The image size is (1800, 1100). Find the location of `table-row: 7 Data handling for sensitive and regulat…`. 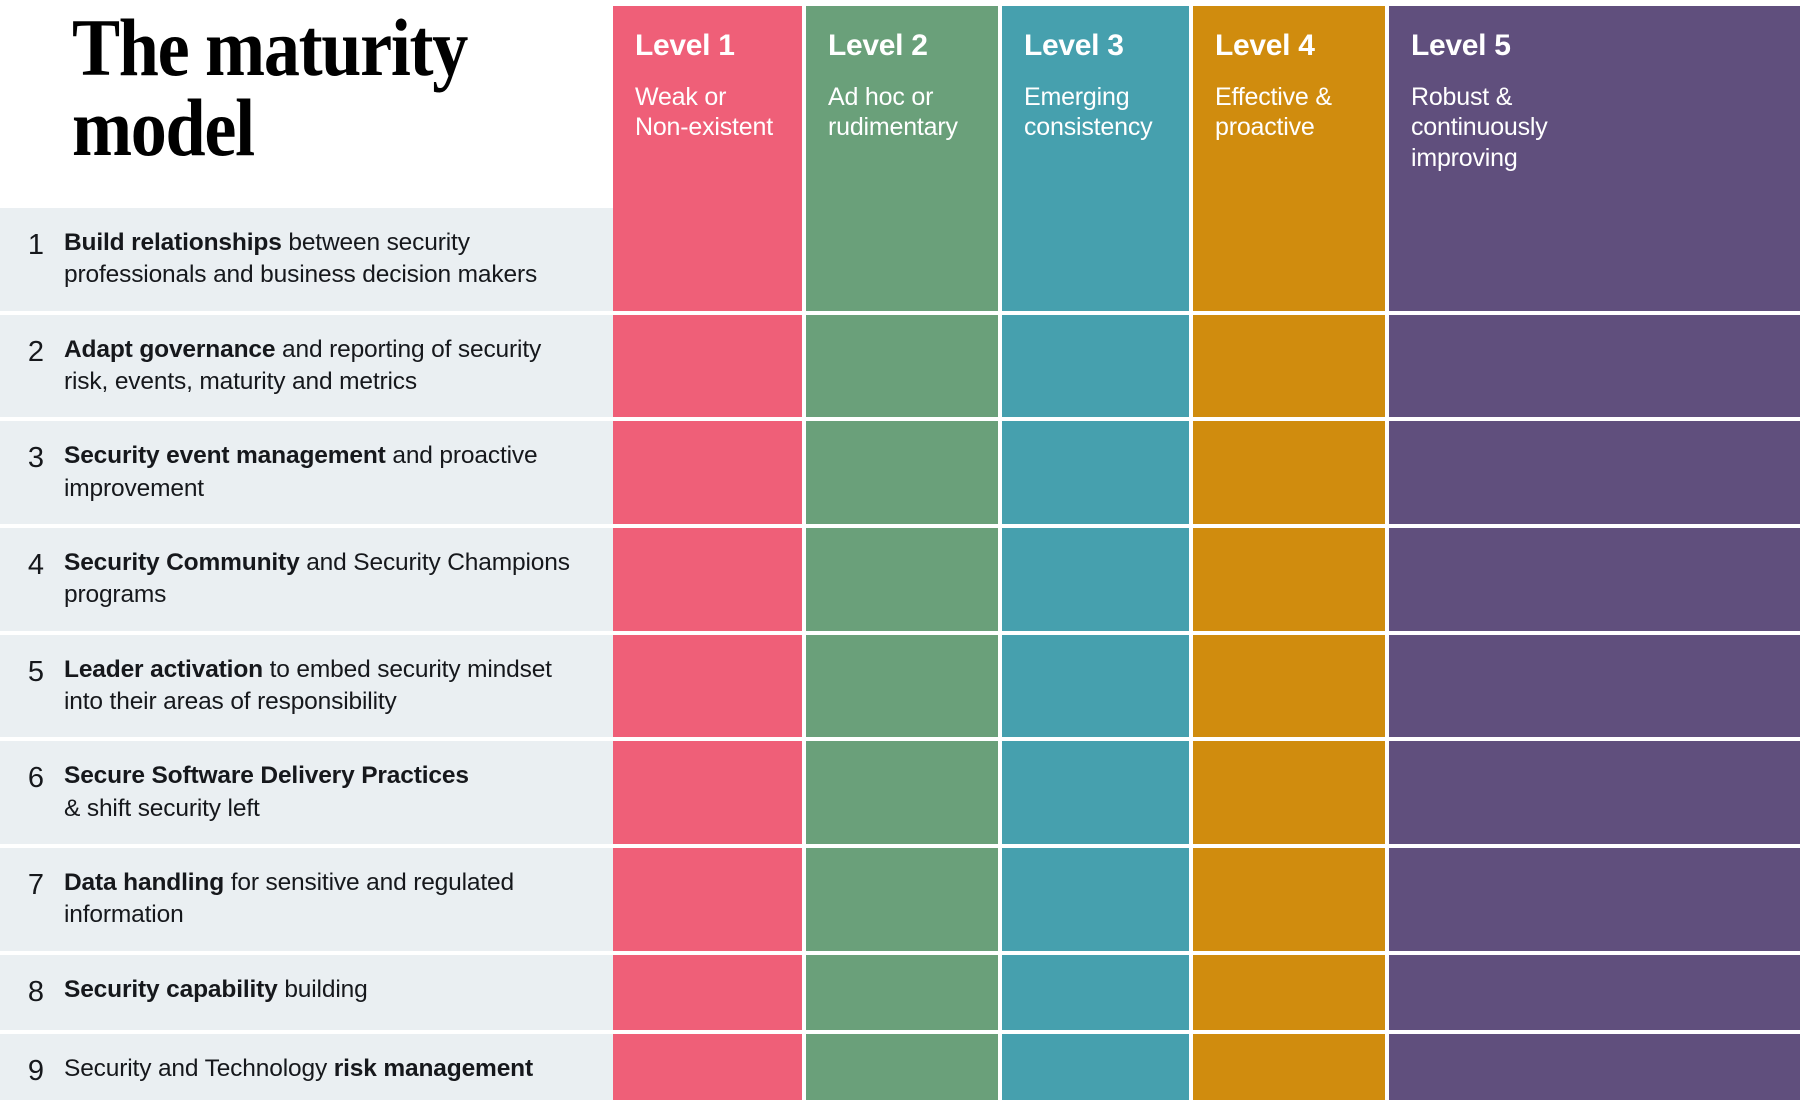

table-row: 7 Data handling for sensitive and regulat… is located at coordinates (900, 901).